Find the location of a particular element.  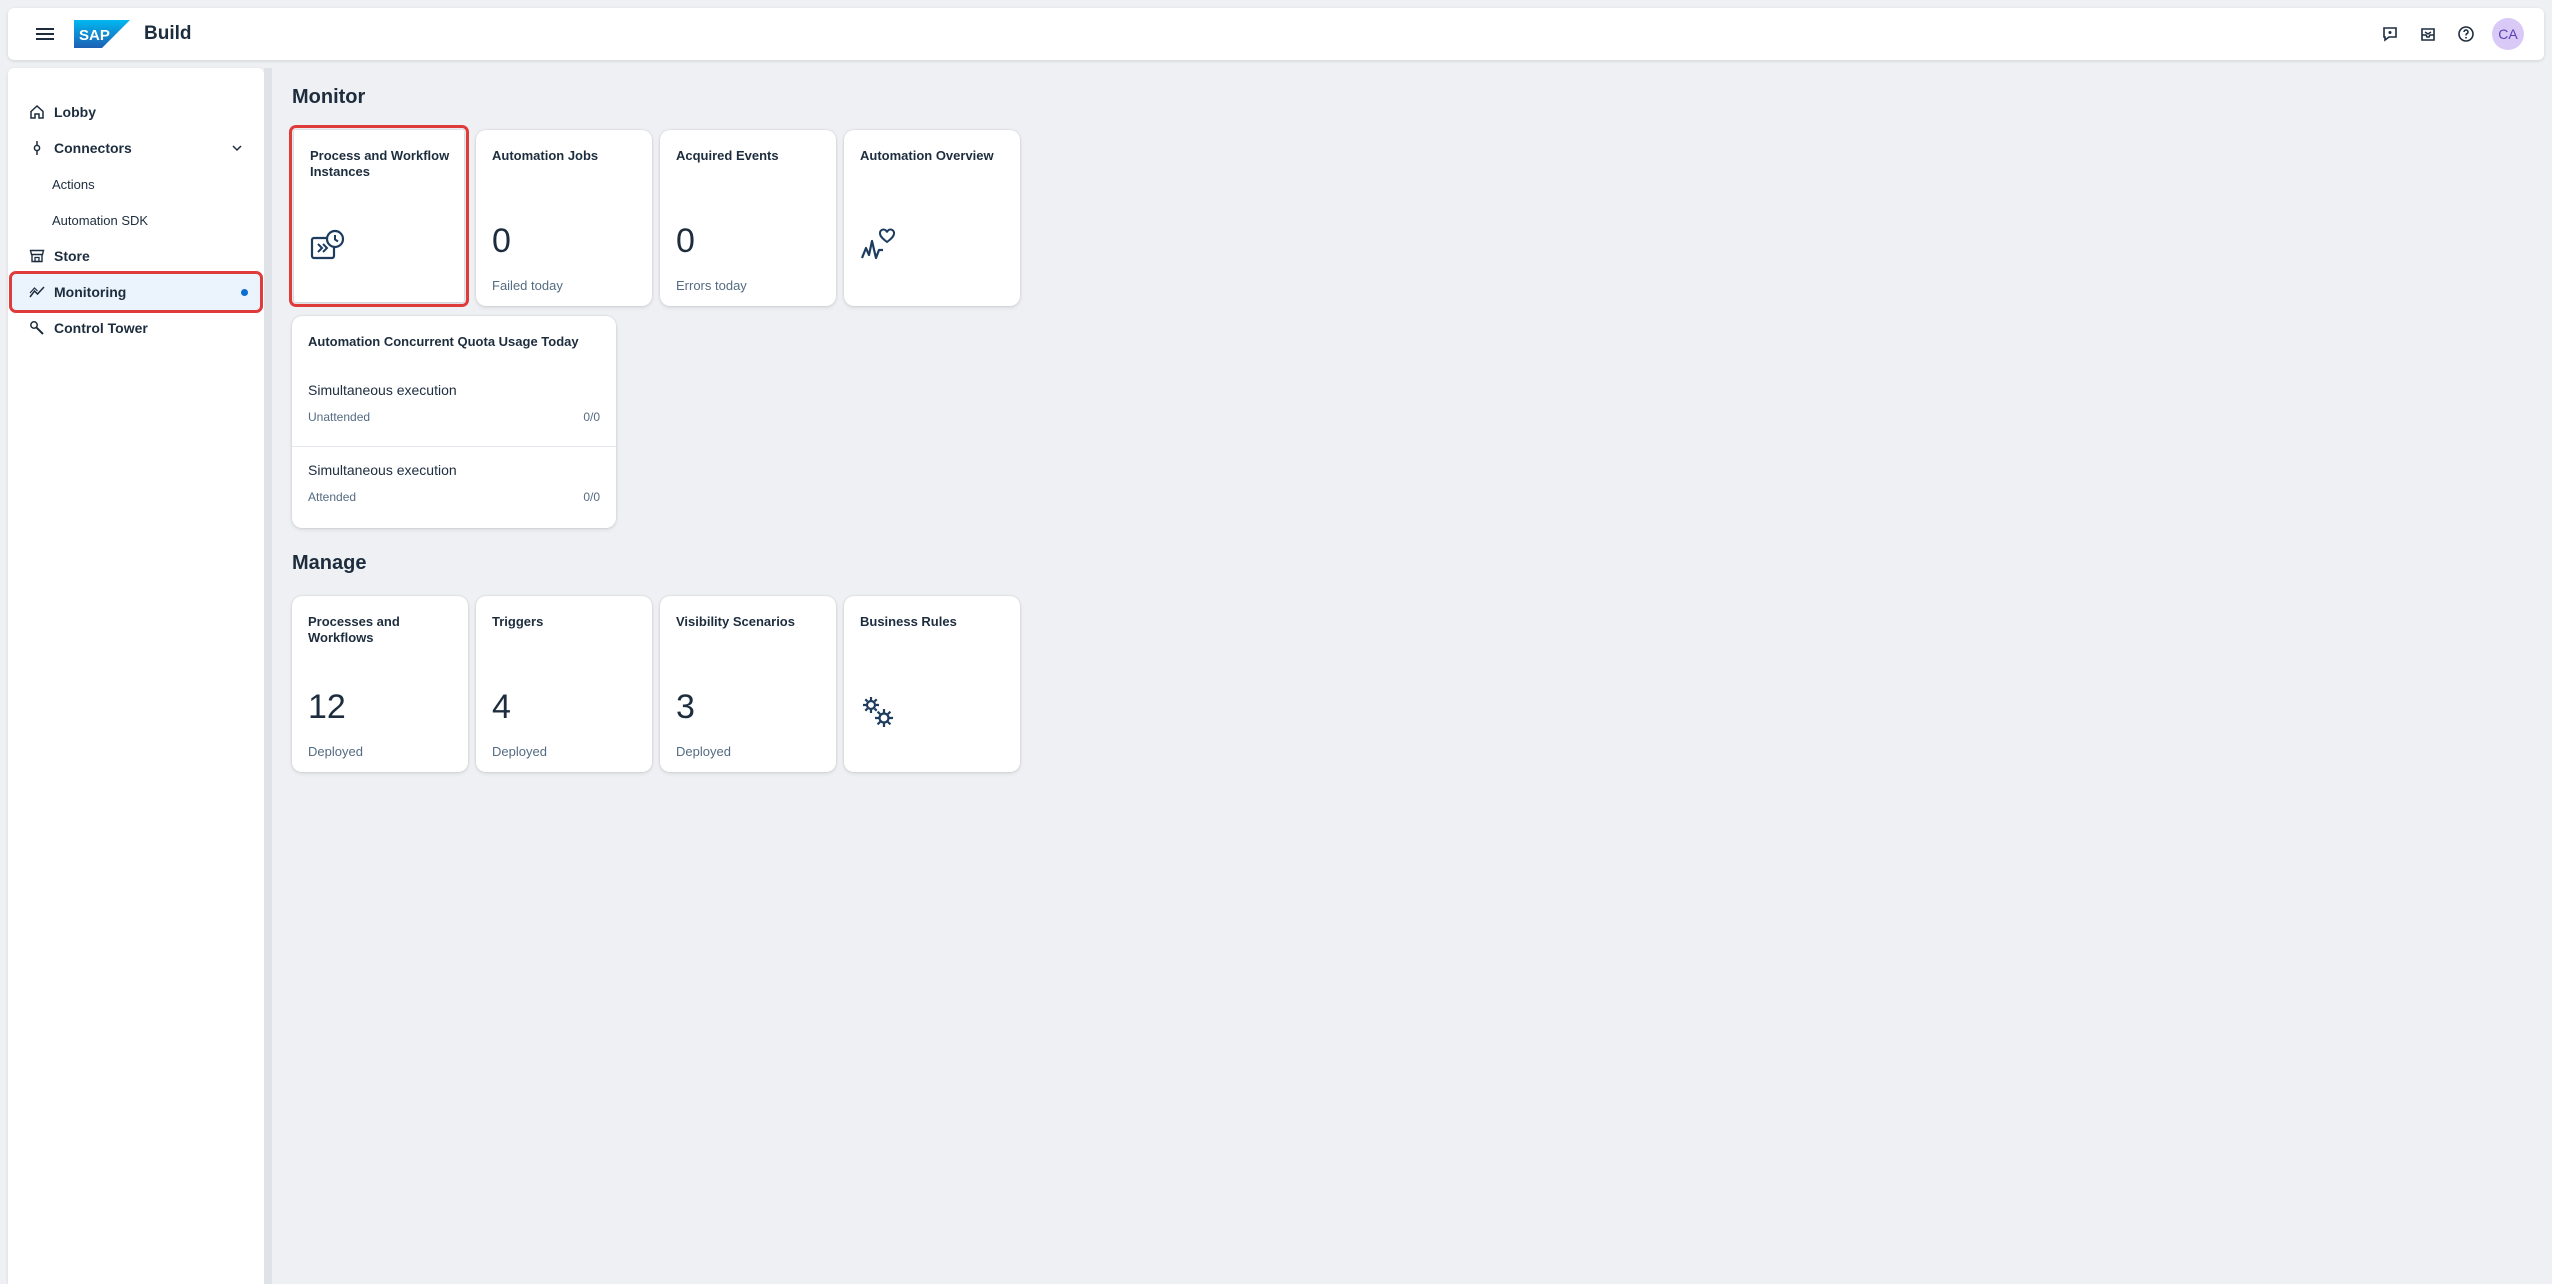

tile-visibility-scenarios: Visibility Scenarios 3 Deployed is located at coordinates (748, 684).